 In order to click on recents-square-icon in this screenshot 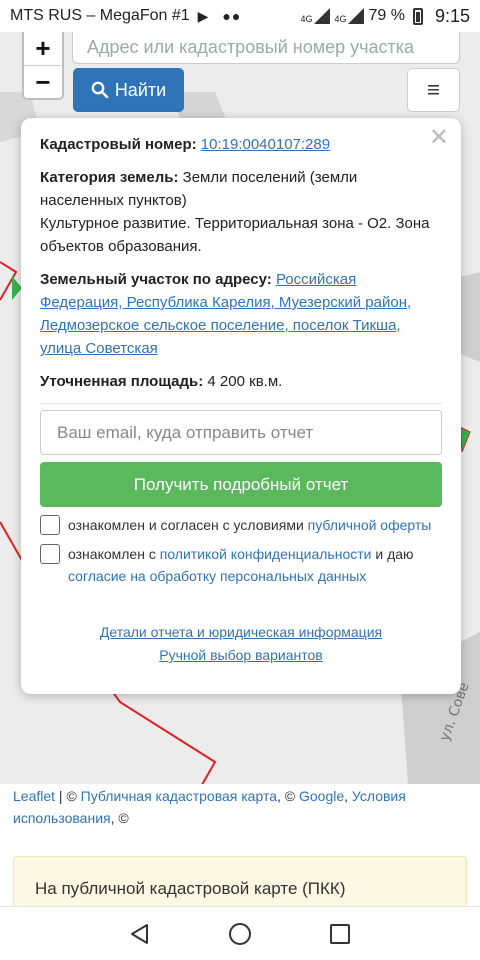, I will do `click(340, 933)`.